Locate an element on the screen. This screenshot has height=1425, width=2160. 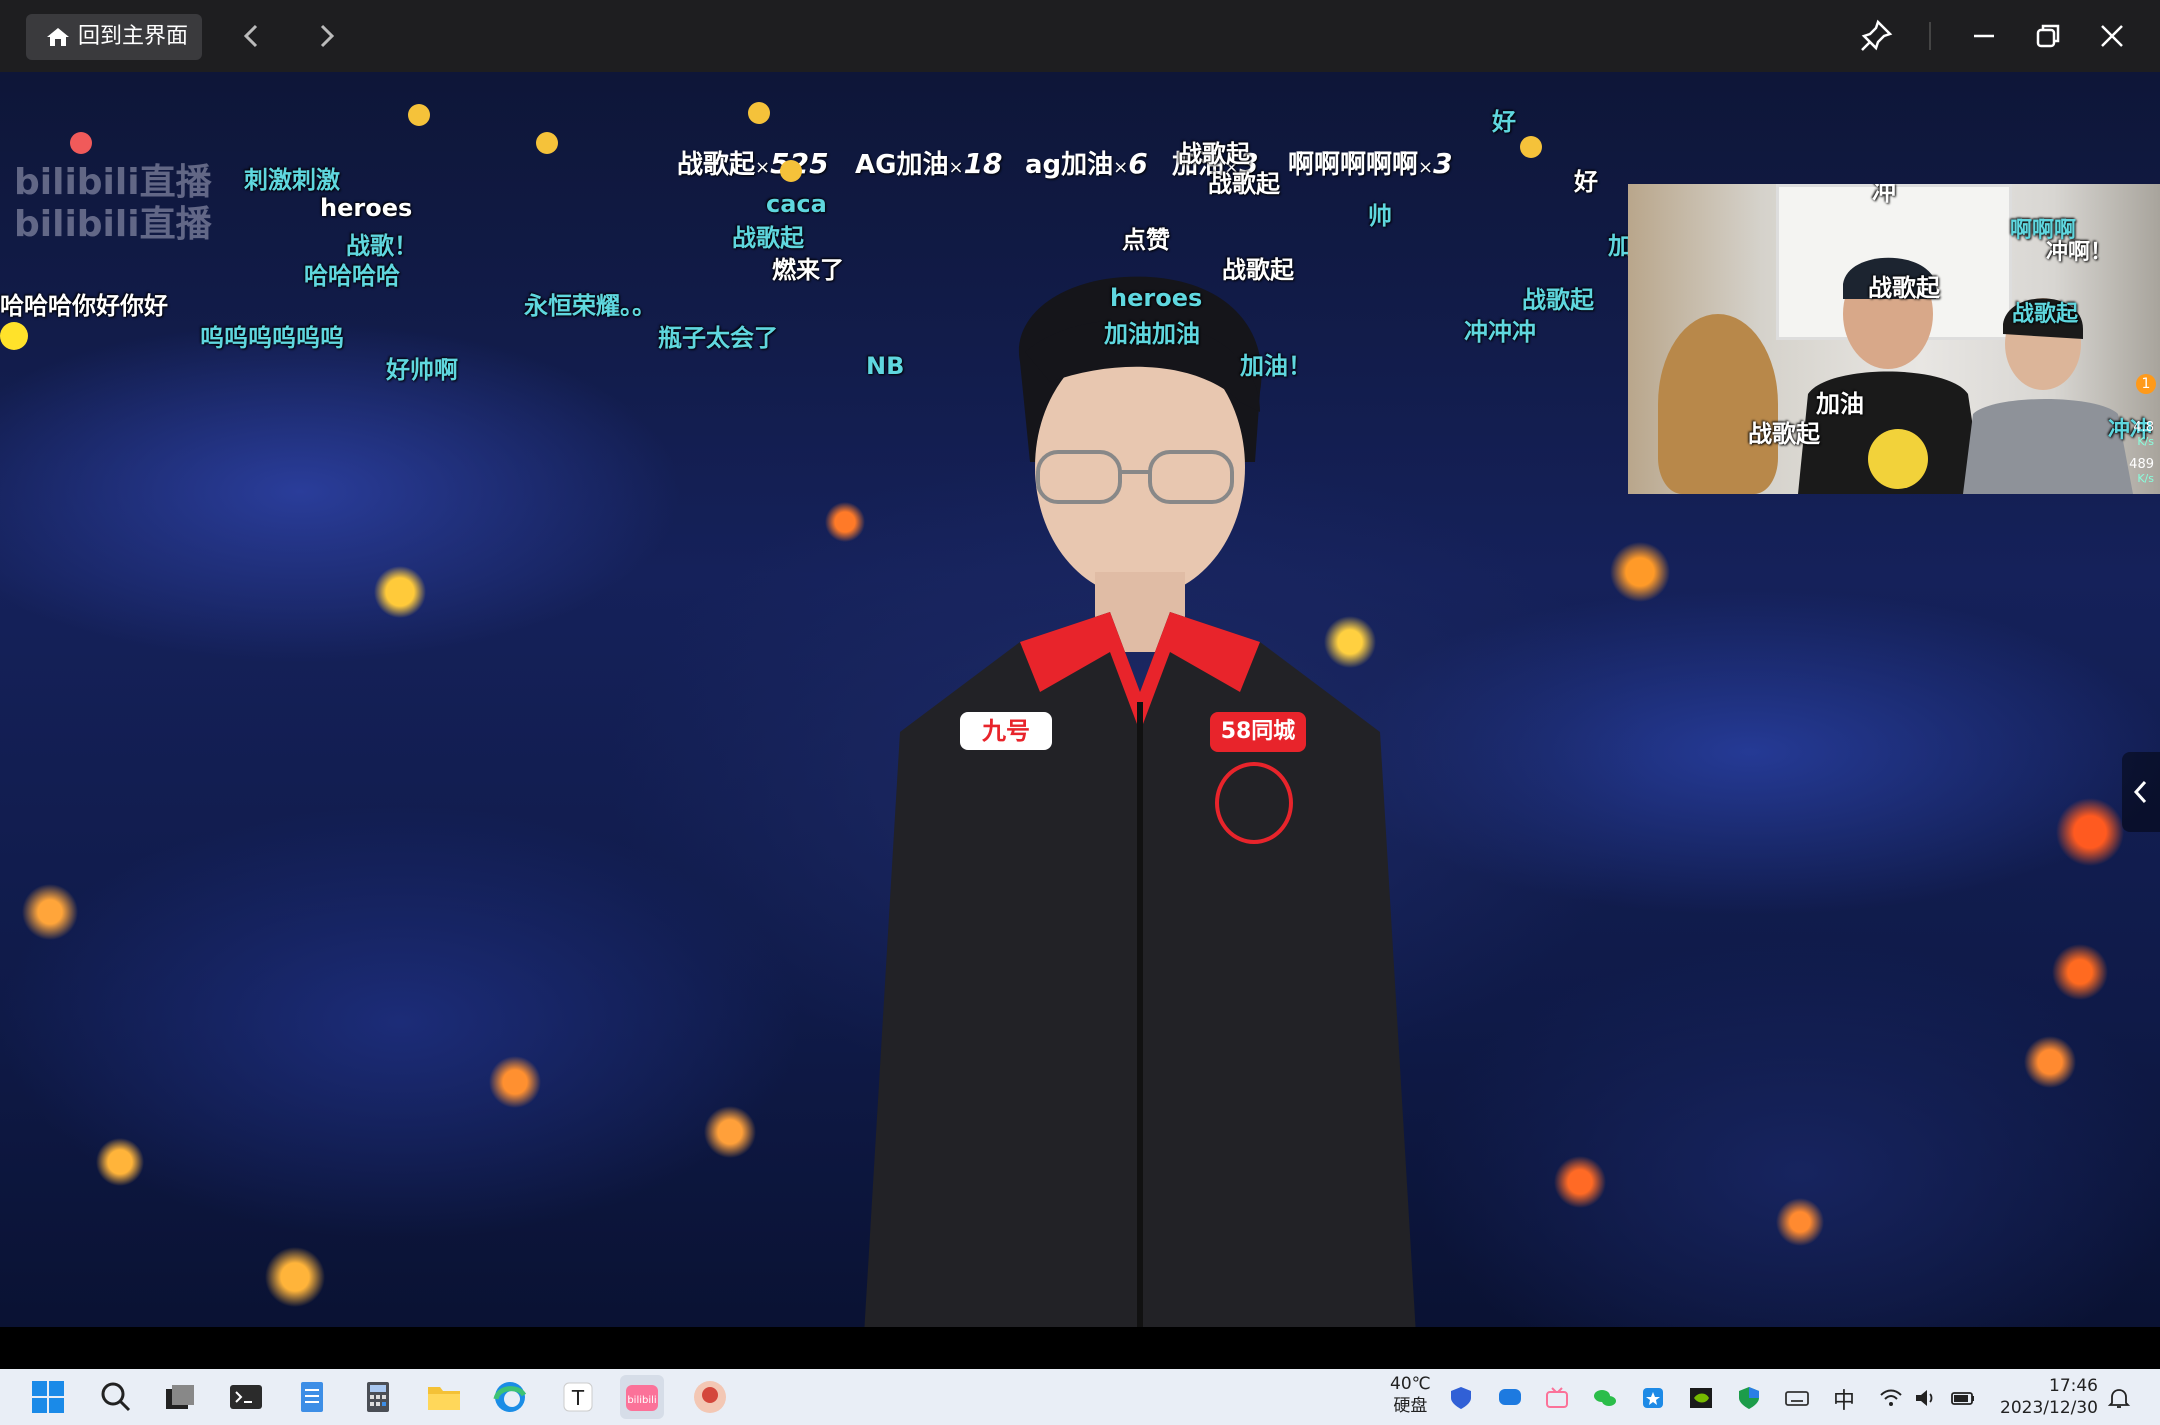
battery-icon is located at coordinates (1962, 1398).